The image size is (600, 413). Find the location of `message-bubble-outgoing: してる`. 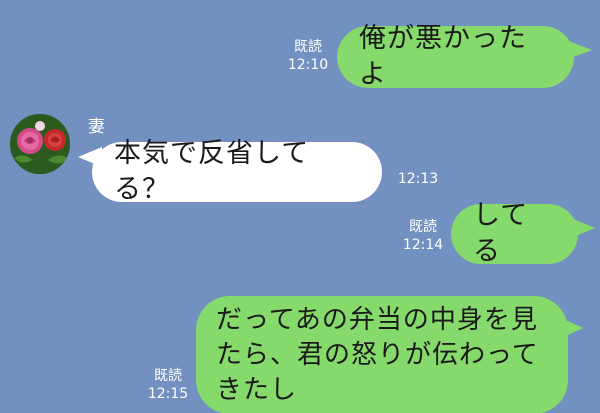

message-bubble-outgoing: してる is located at coordinates (514, 233).